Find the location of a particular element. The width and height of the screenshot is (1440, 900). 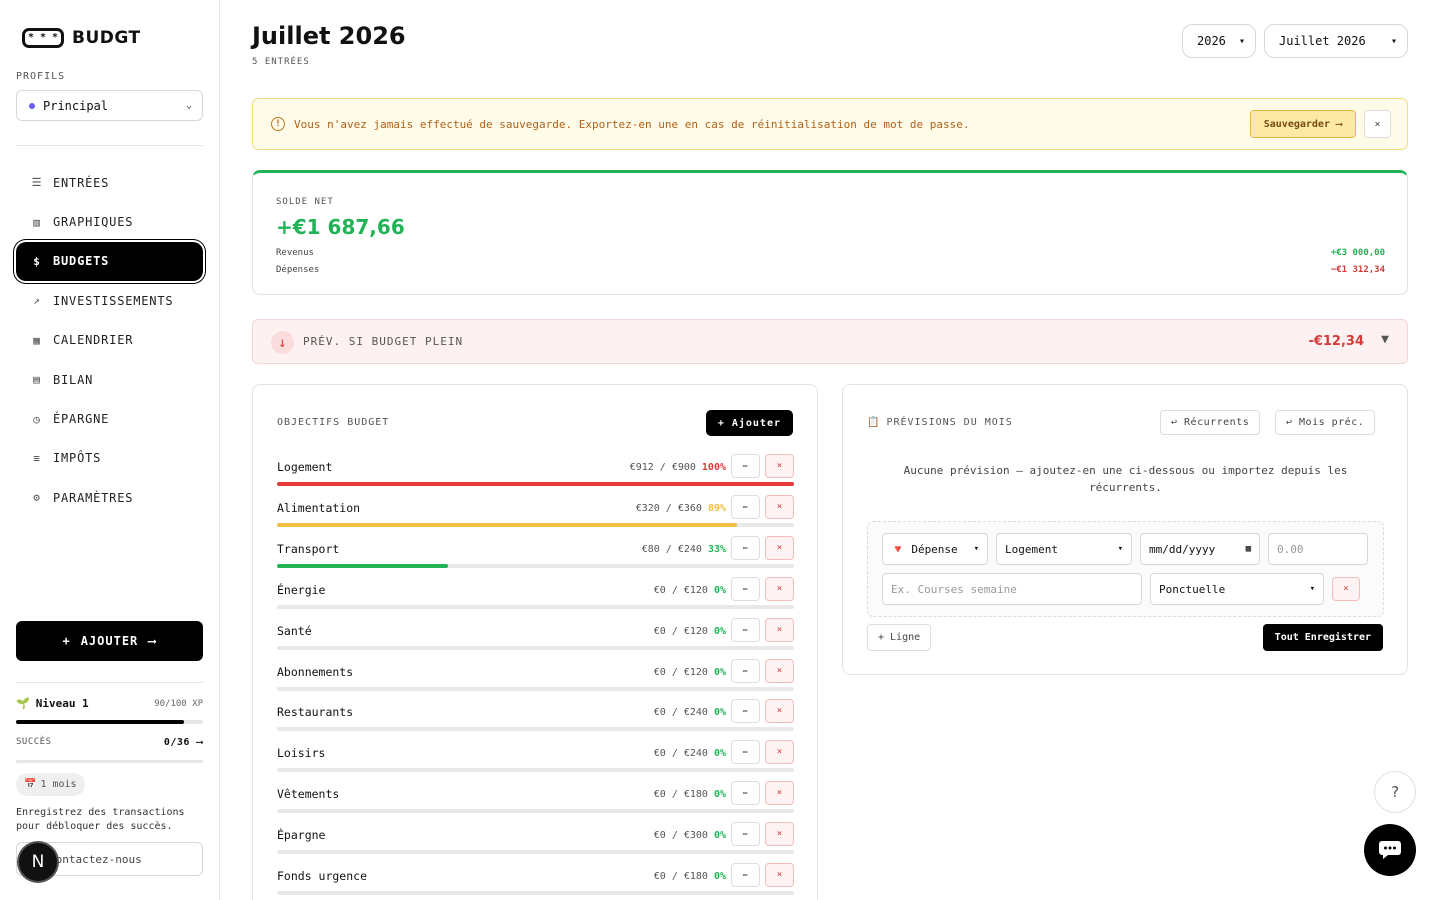

budget-row: Logement €912 / €900 100% ✏ × is located at coordinates (535, 474).